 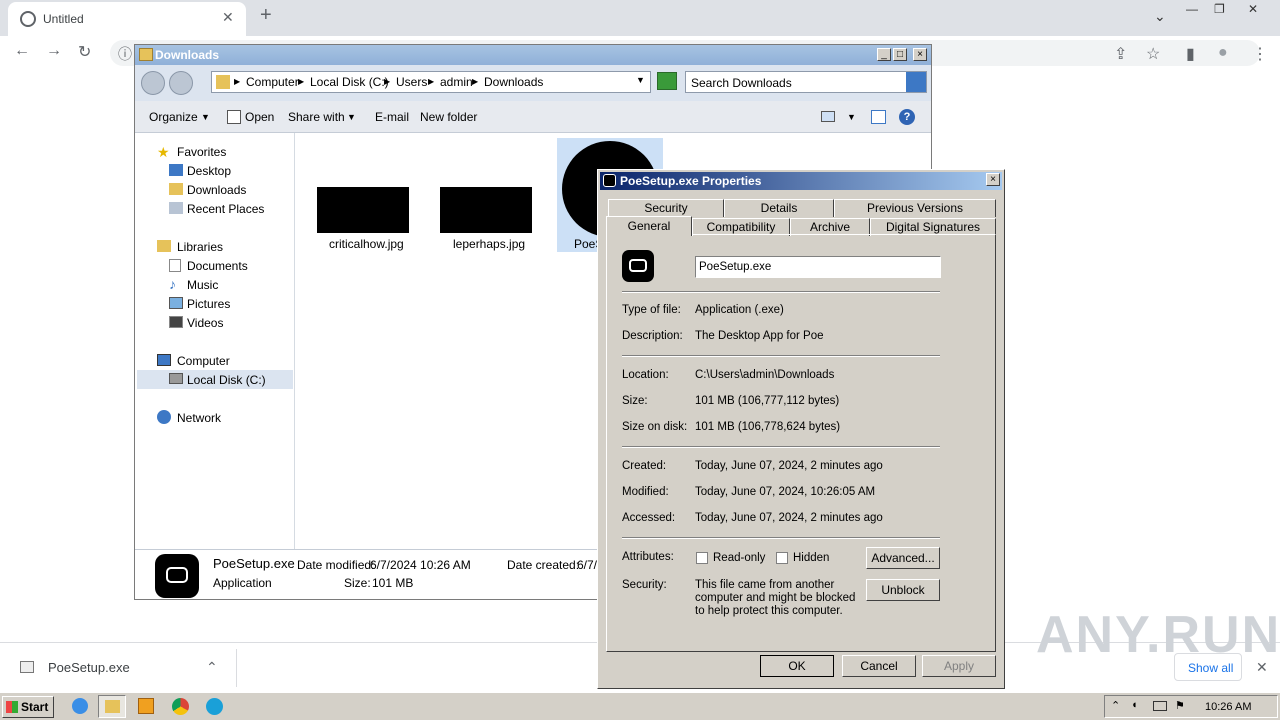 I want to click on minimize-icon: —, so click(x=1192, y=9).